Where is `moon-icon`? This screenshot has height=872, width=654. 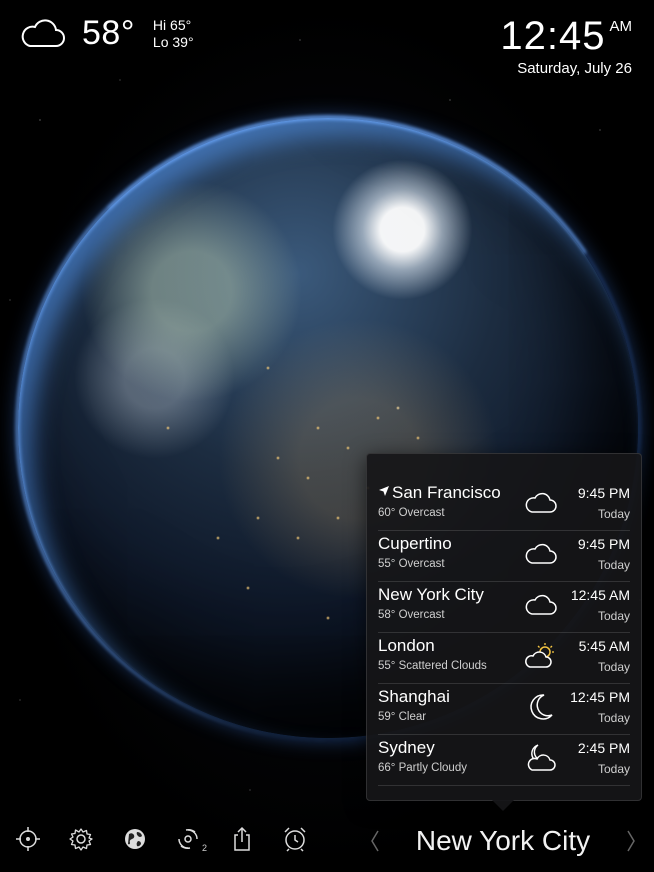 moon-icon is located at coordinates (541, 707).